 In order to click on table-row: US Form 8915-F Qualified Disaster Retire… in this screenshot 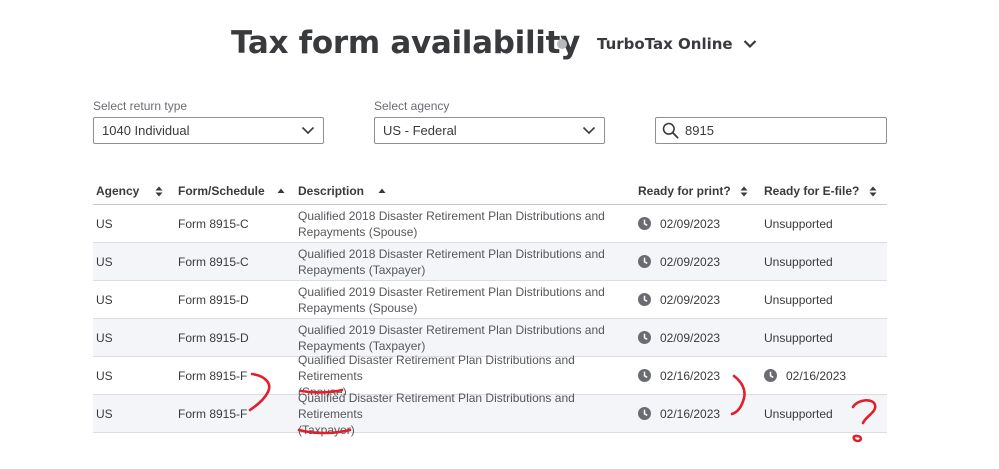, I will do `click(490, 414)`.